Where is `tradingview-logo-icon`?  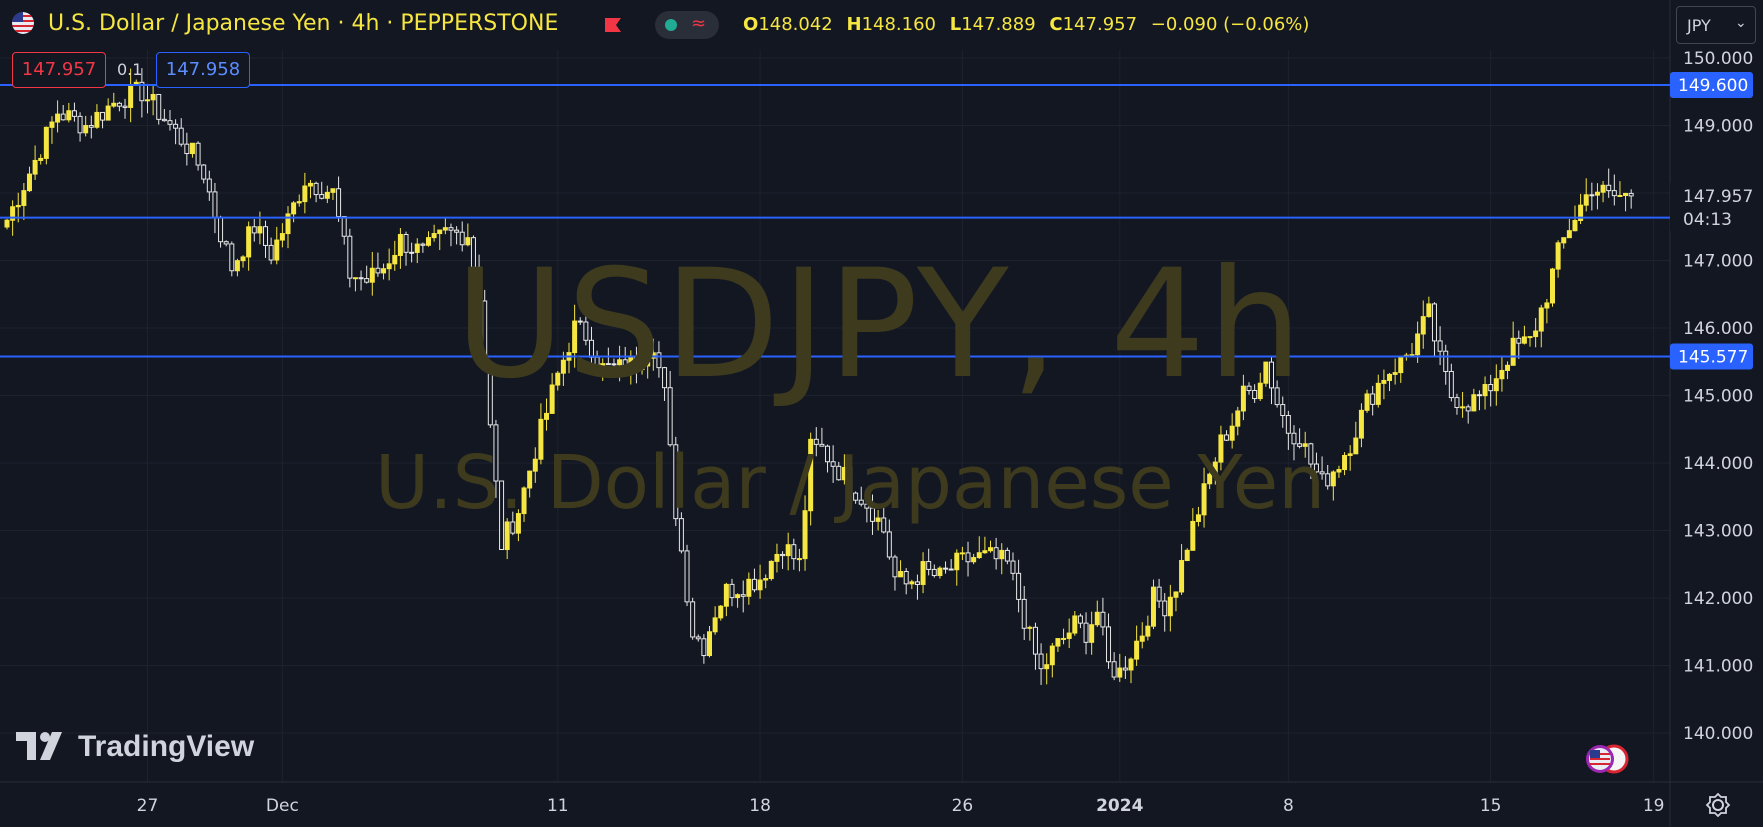 tradingview-logo-icon is located at coordinates (39, 746).